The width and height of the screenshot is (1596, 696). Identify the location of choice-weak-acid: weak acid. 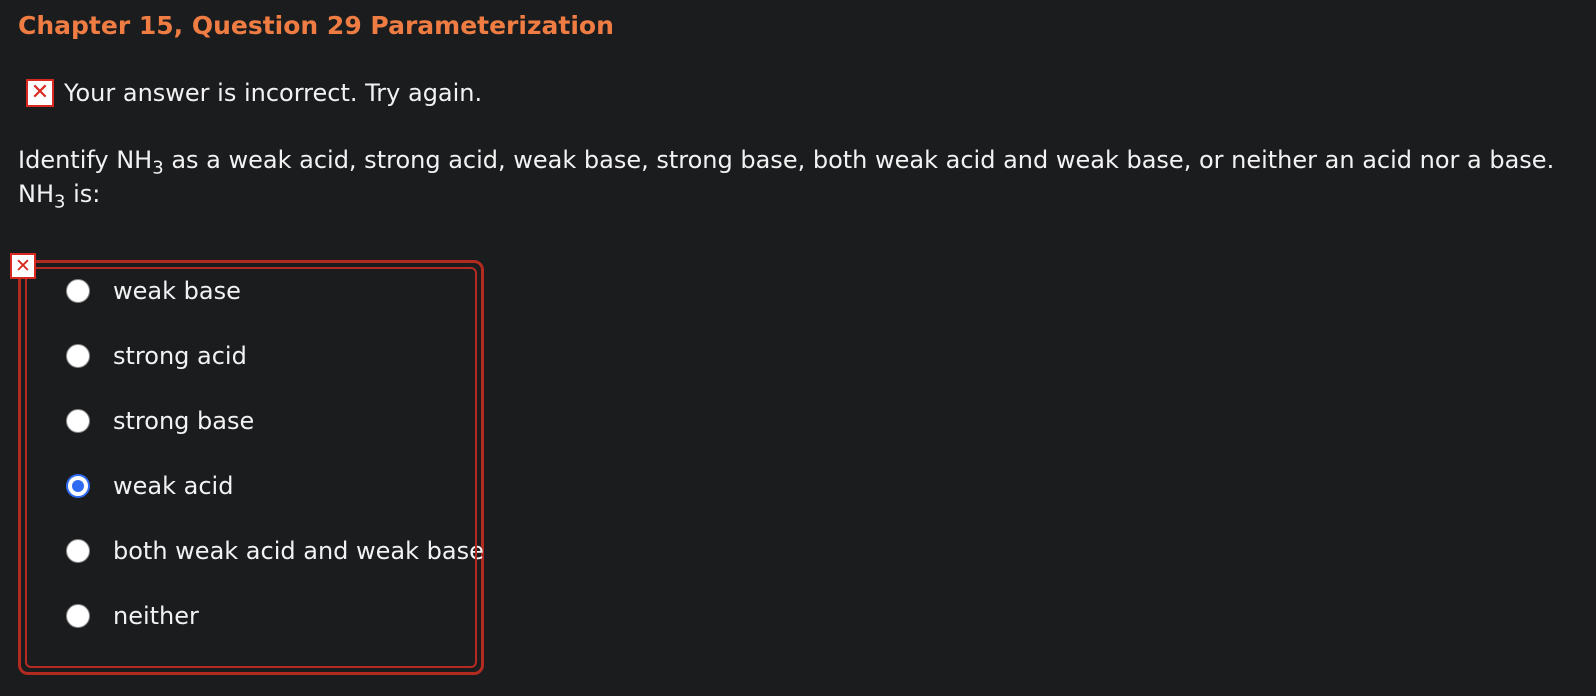
(149, 486).